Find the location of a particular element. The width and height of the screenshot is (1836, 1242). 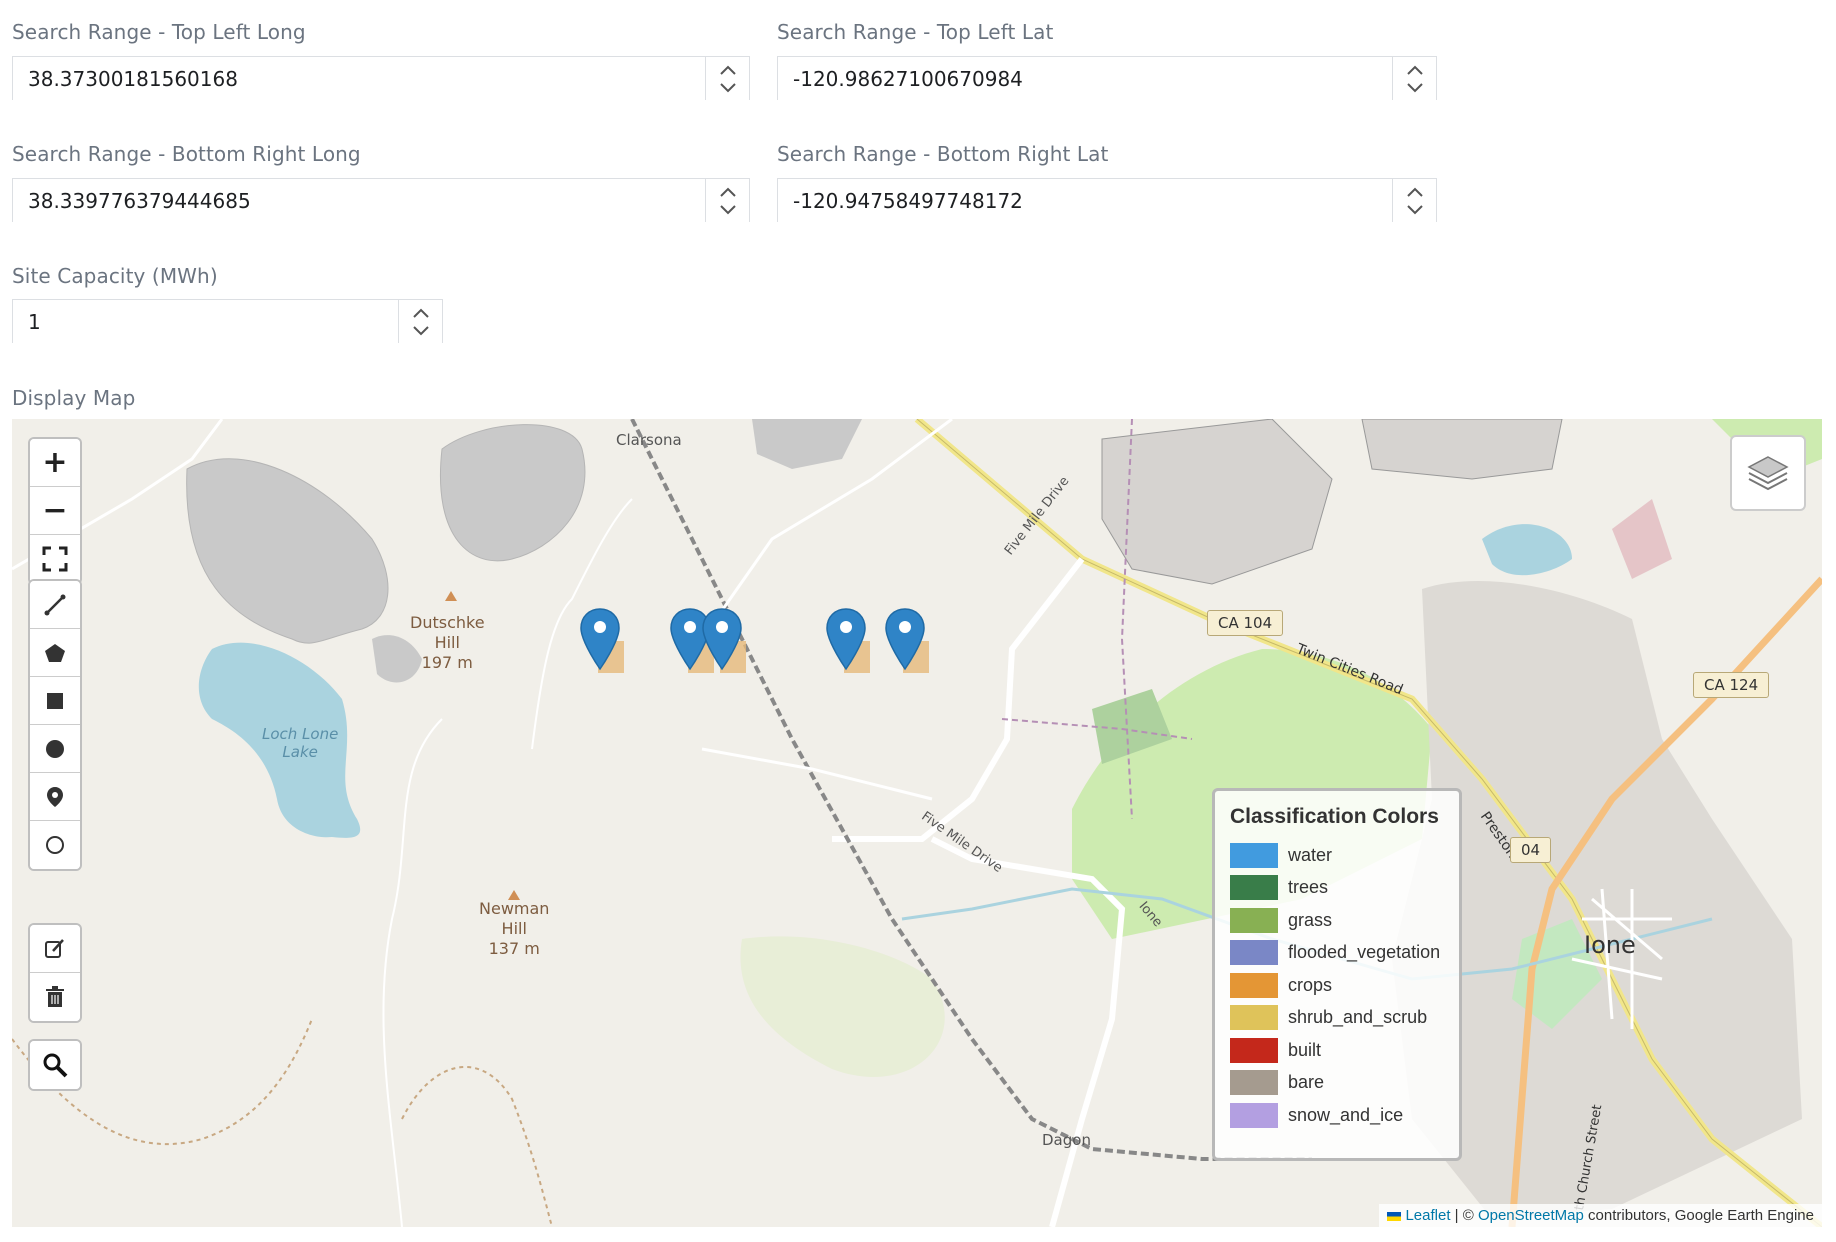

legend-row: shrub_and_scrub is located at coordinates (1337, 1018).